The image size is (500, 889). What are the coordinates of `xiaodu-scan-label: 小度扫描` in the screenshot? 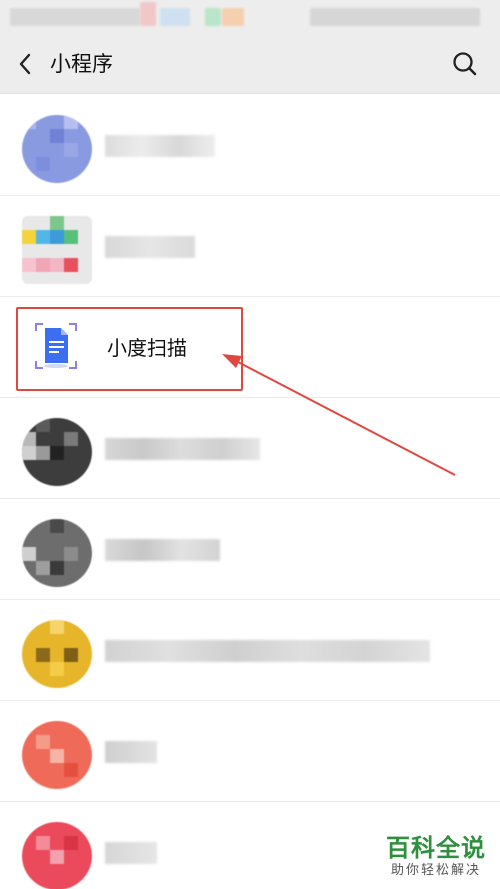 It's located at (147, 348).